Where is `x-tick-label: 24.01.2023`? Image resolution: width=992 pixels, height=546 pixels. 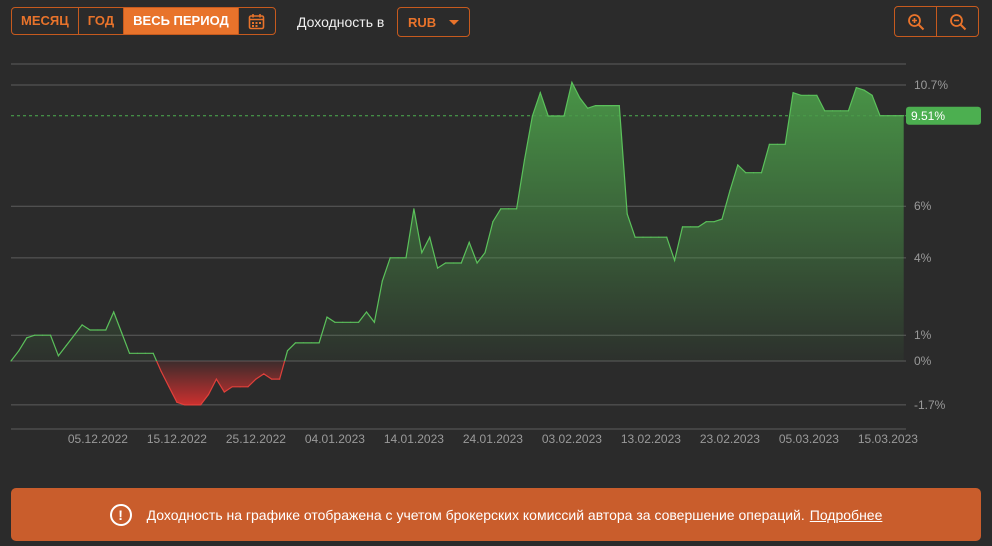 x-tick-label: 24.01.2023 is located at coordinates (493, 439).